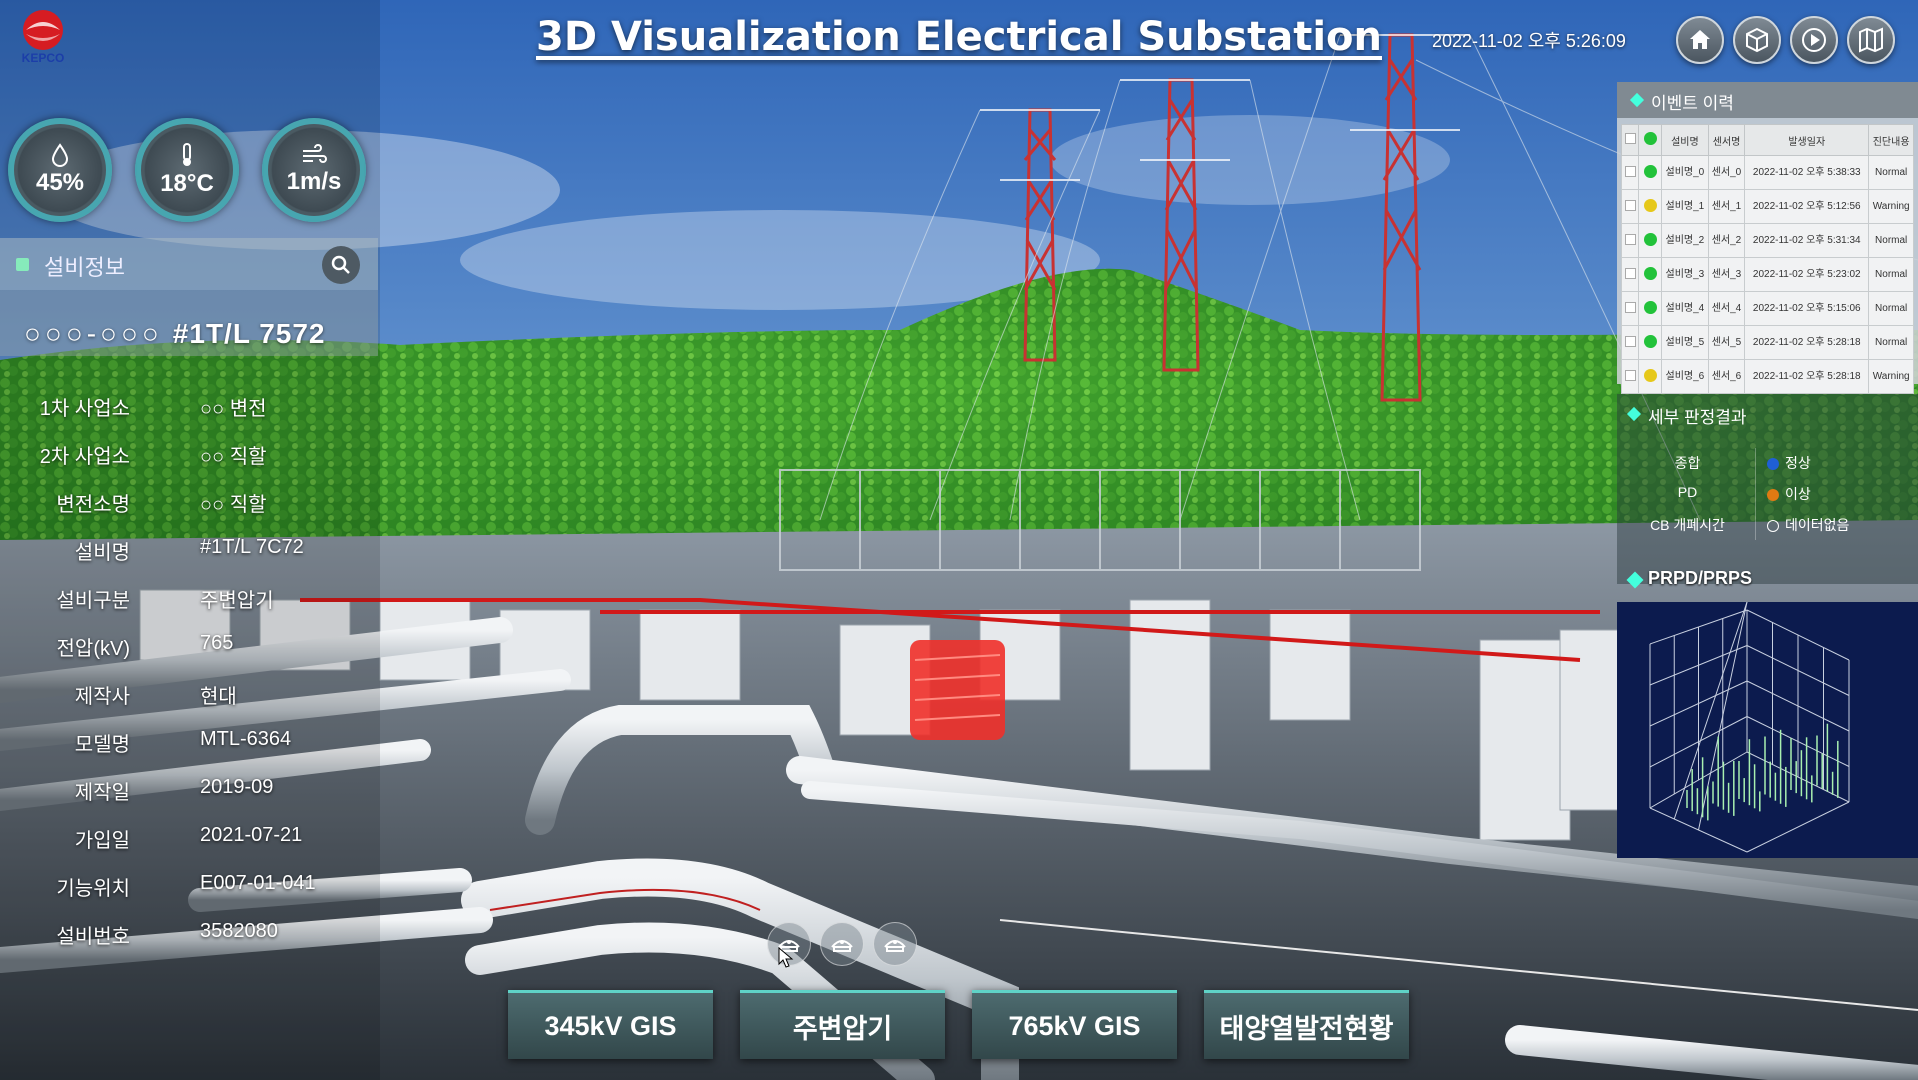 The width and height of the screenshot is (1918, 1080). Describe the element at coordinates (1306, 1024) in the screenshot. I see `nav-solar-status-button: 태양열발전현황` at that location.